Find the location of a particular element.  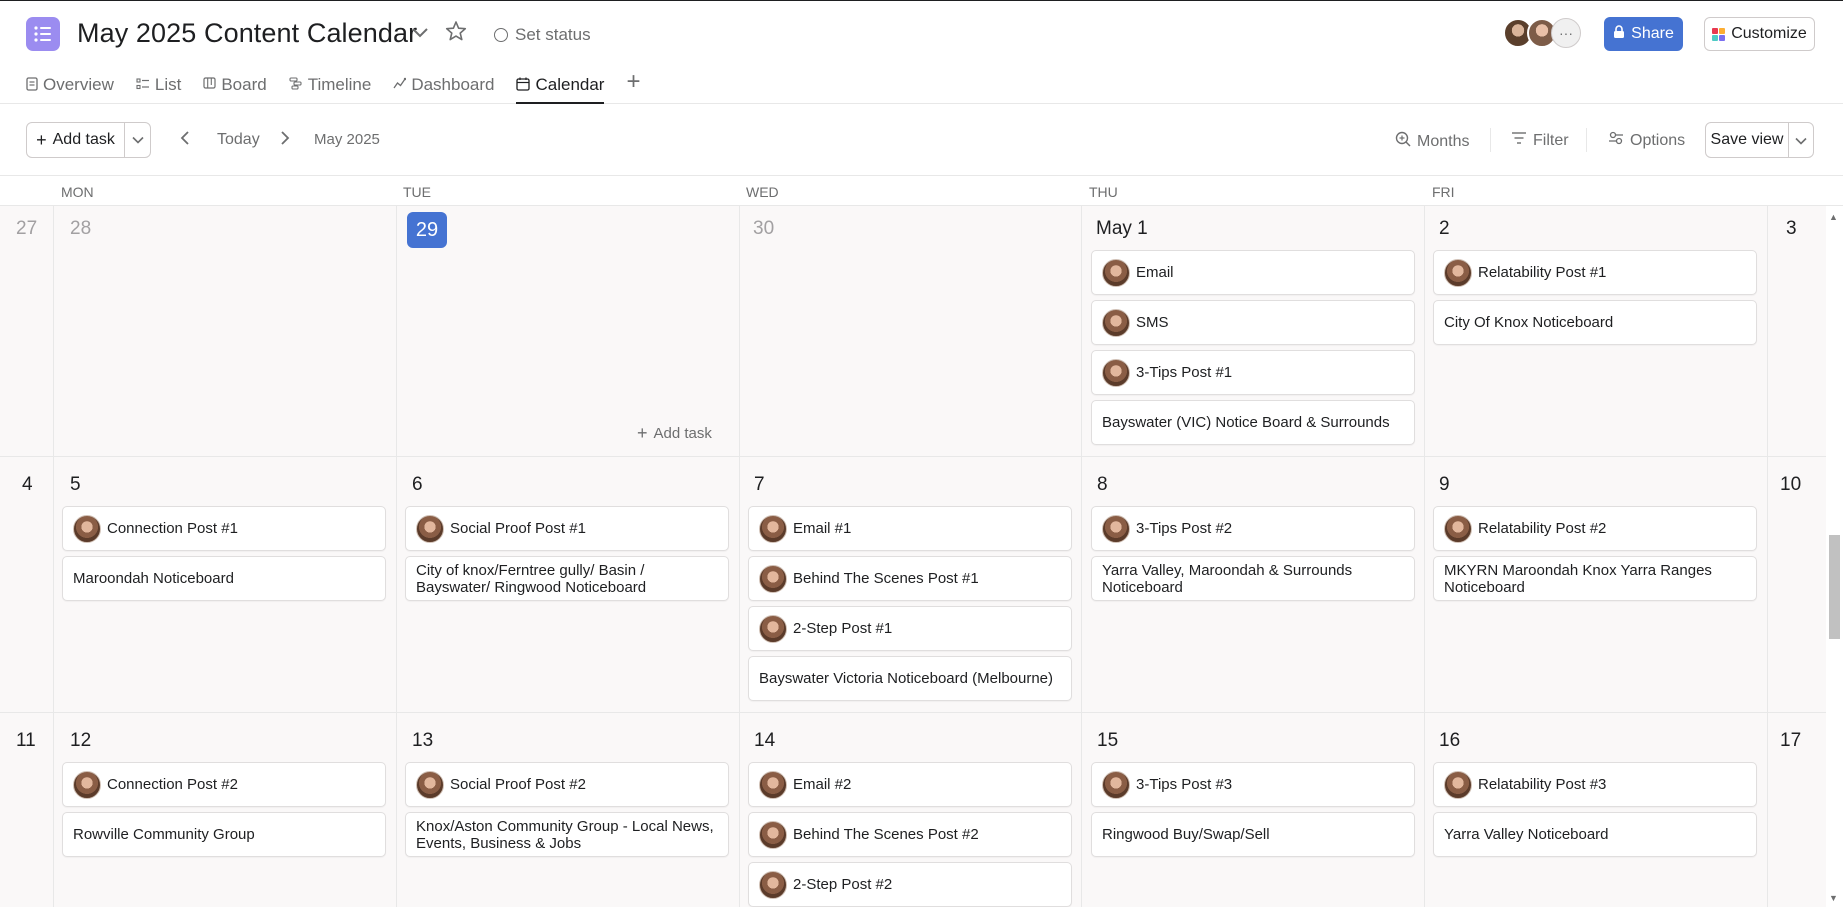

save-view-dropdown-chevron-icon is located at coordinates (1801, 140).